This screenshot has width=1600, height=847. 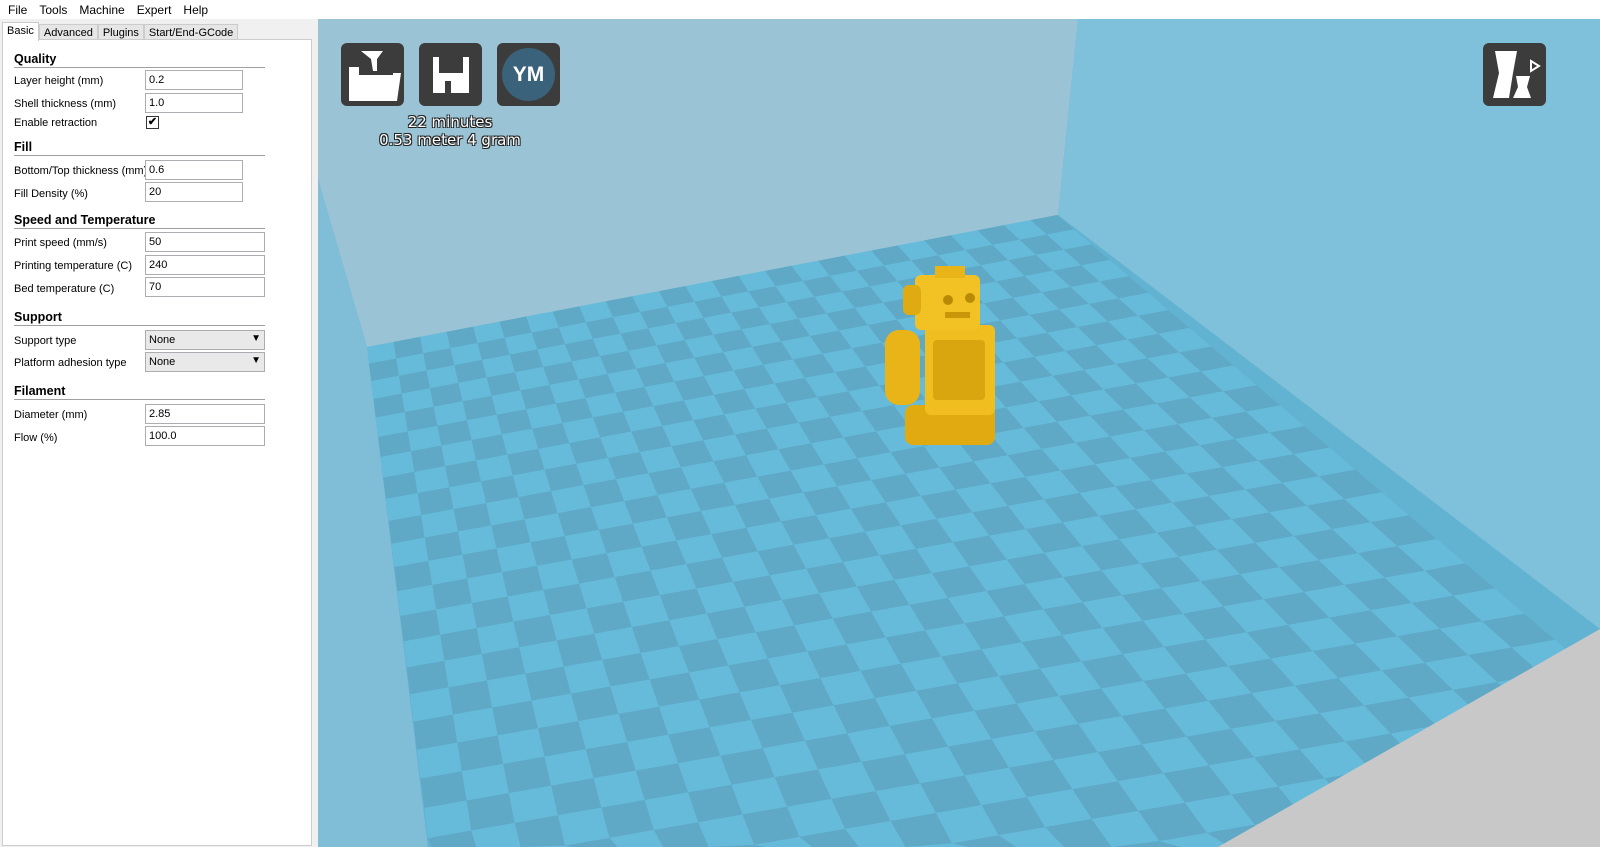 I want to click on section-filament: Filament, so click(x=139, y=392).